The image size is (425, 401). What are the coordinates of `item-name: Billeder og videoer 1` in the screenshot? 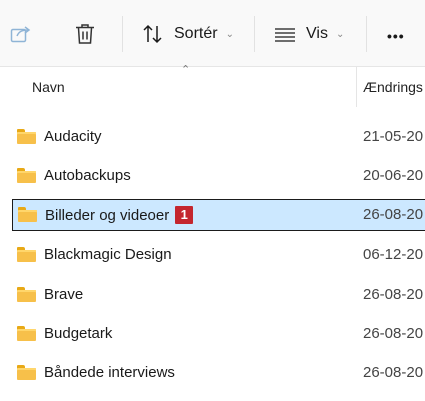 It's located at (119, 215).